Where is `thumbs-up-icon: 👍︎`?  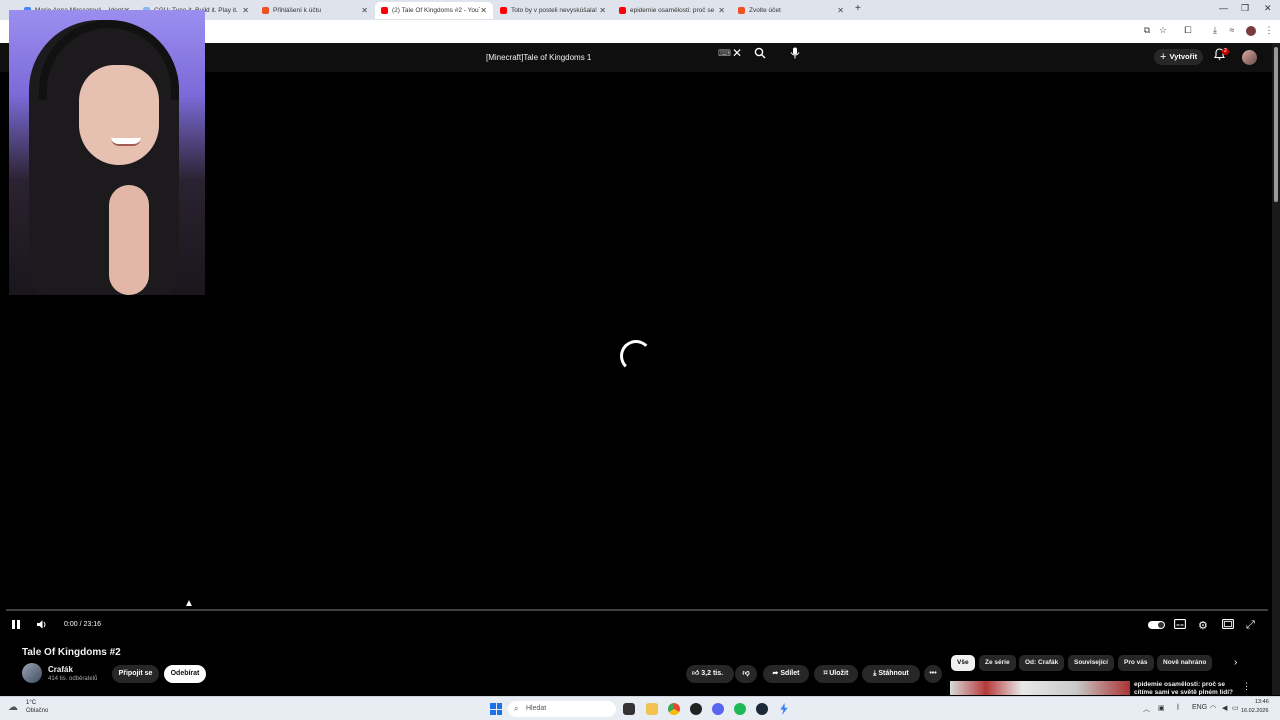 thumbs-up-icon: 👍︎ is located at coordinates (696, 673).